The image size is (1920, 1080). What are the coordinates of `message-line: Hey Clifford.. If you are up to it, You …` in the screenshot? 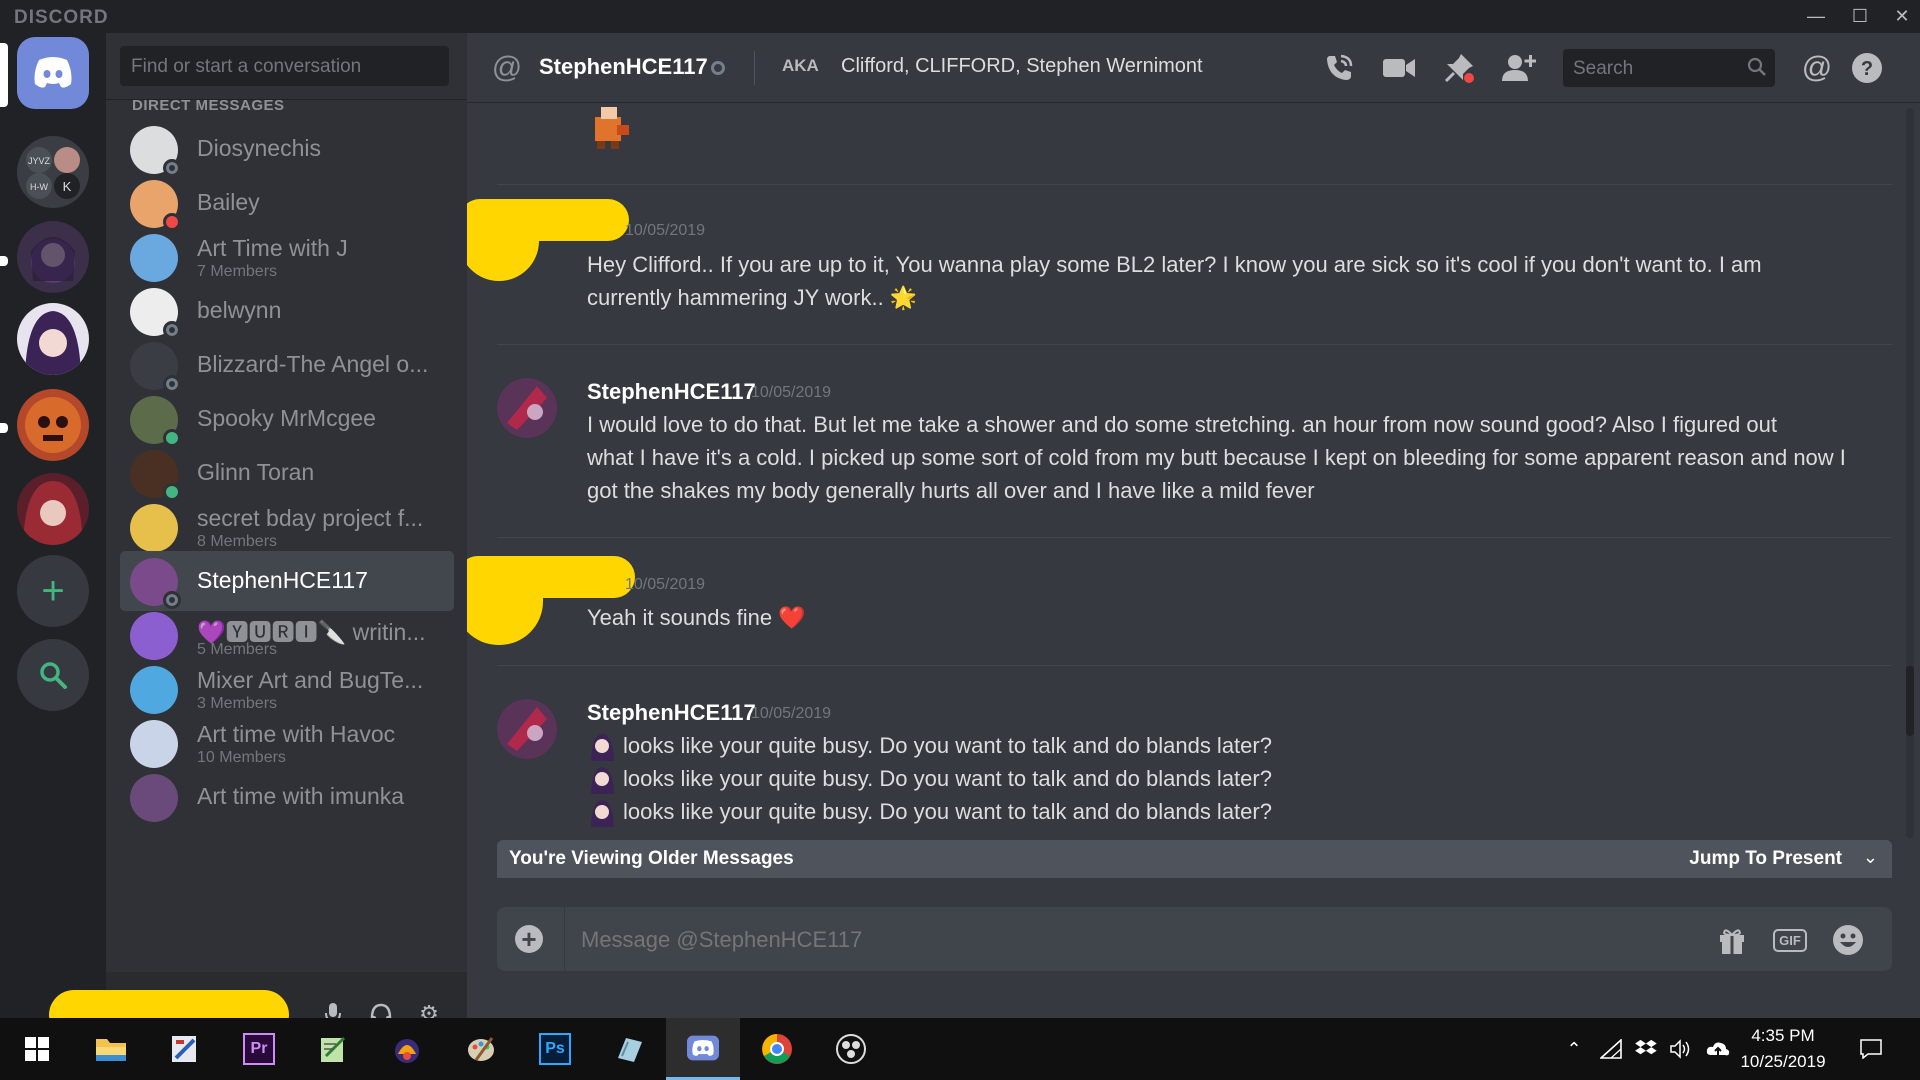 It's located at (1174, 264).